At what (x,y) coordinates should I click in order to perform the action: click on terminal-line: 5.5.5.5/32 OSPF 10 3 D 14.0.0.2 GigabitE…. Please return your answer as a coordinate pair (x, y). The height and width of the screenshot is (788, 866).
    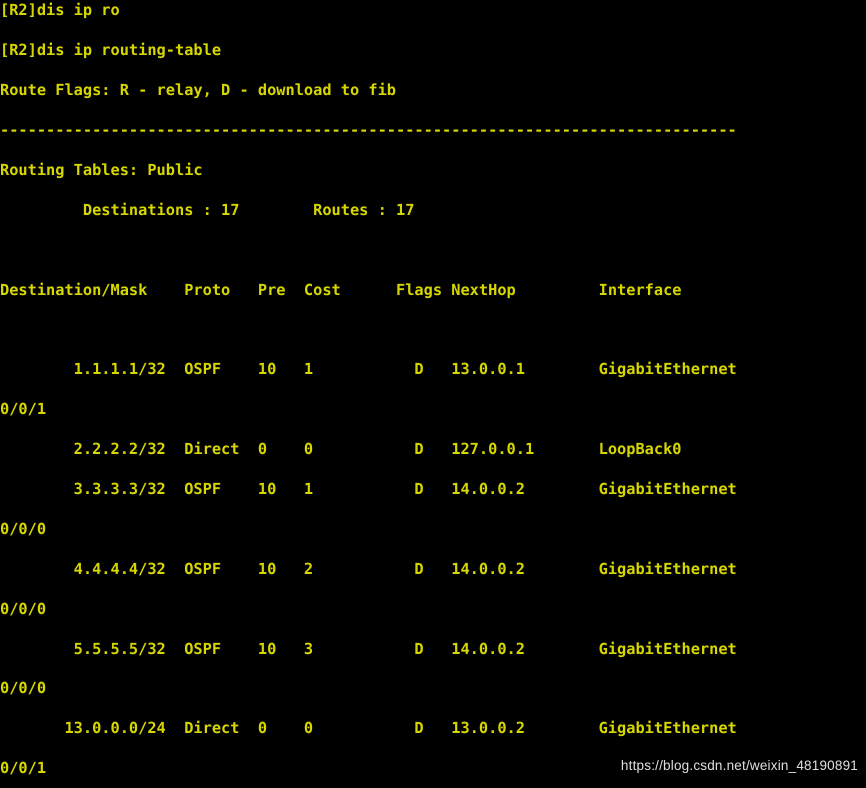
    Looking at the image, I should click on (368, 648).